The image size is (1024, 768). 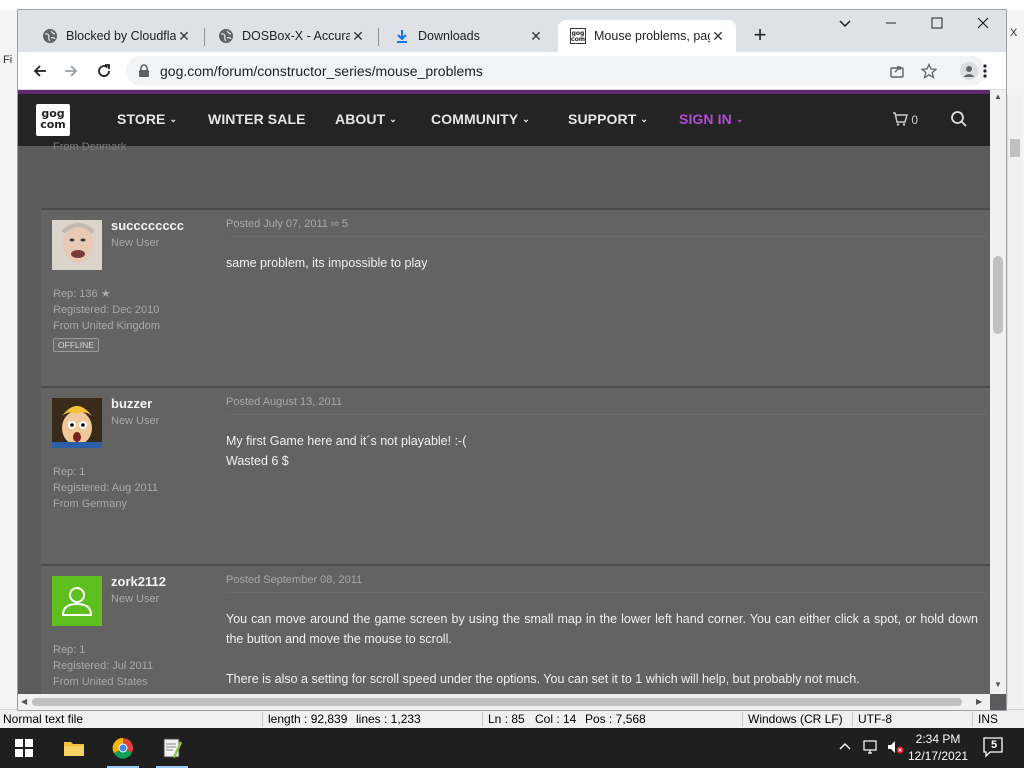 I want to click on notification-count: 5, so click(x=994, y=745).